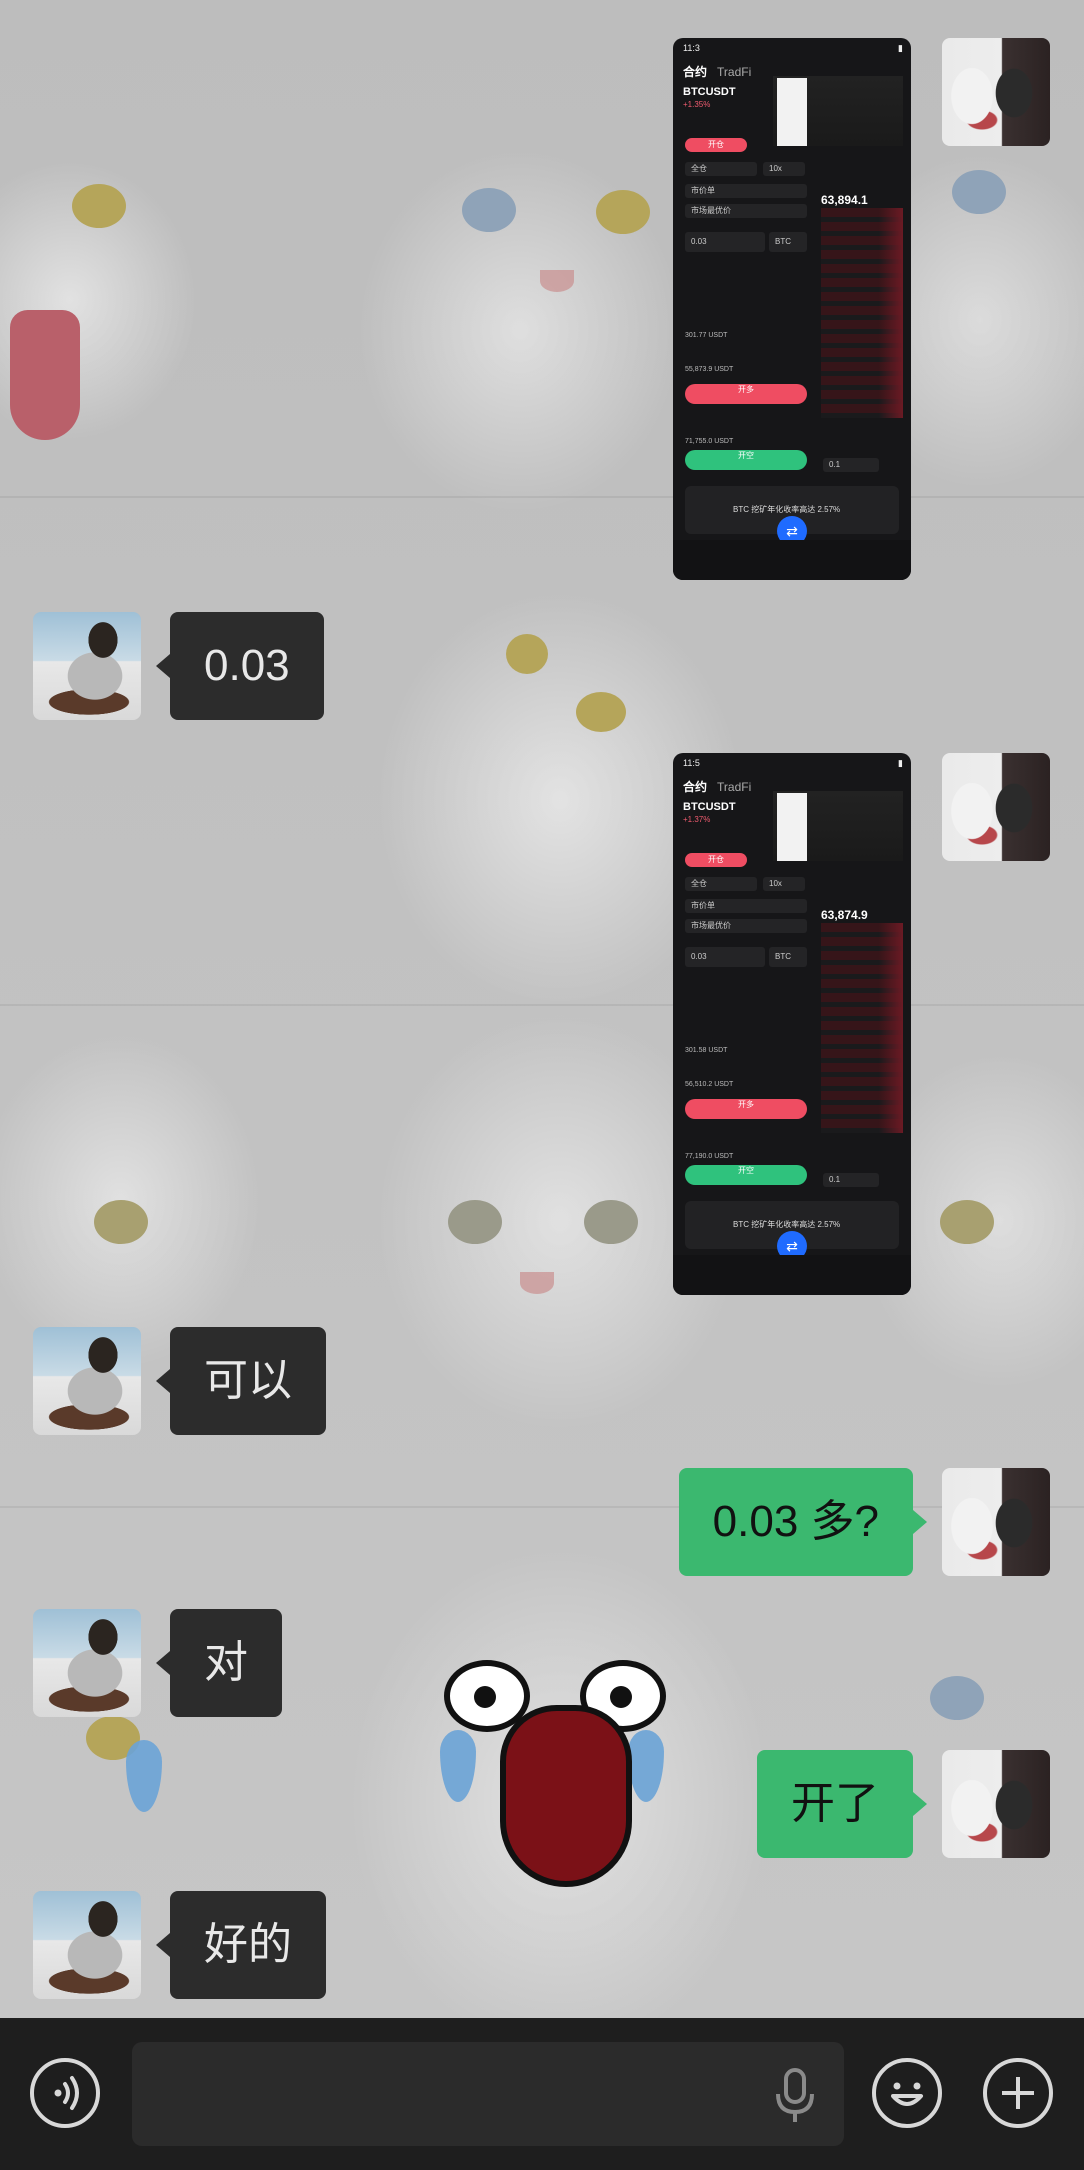  I want to click on bottom-nav, so click(792, 1275).